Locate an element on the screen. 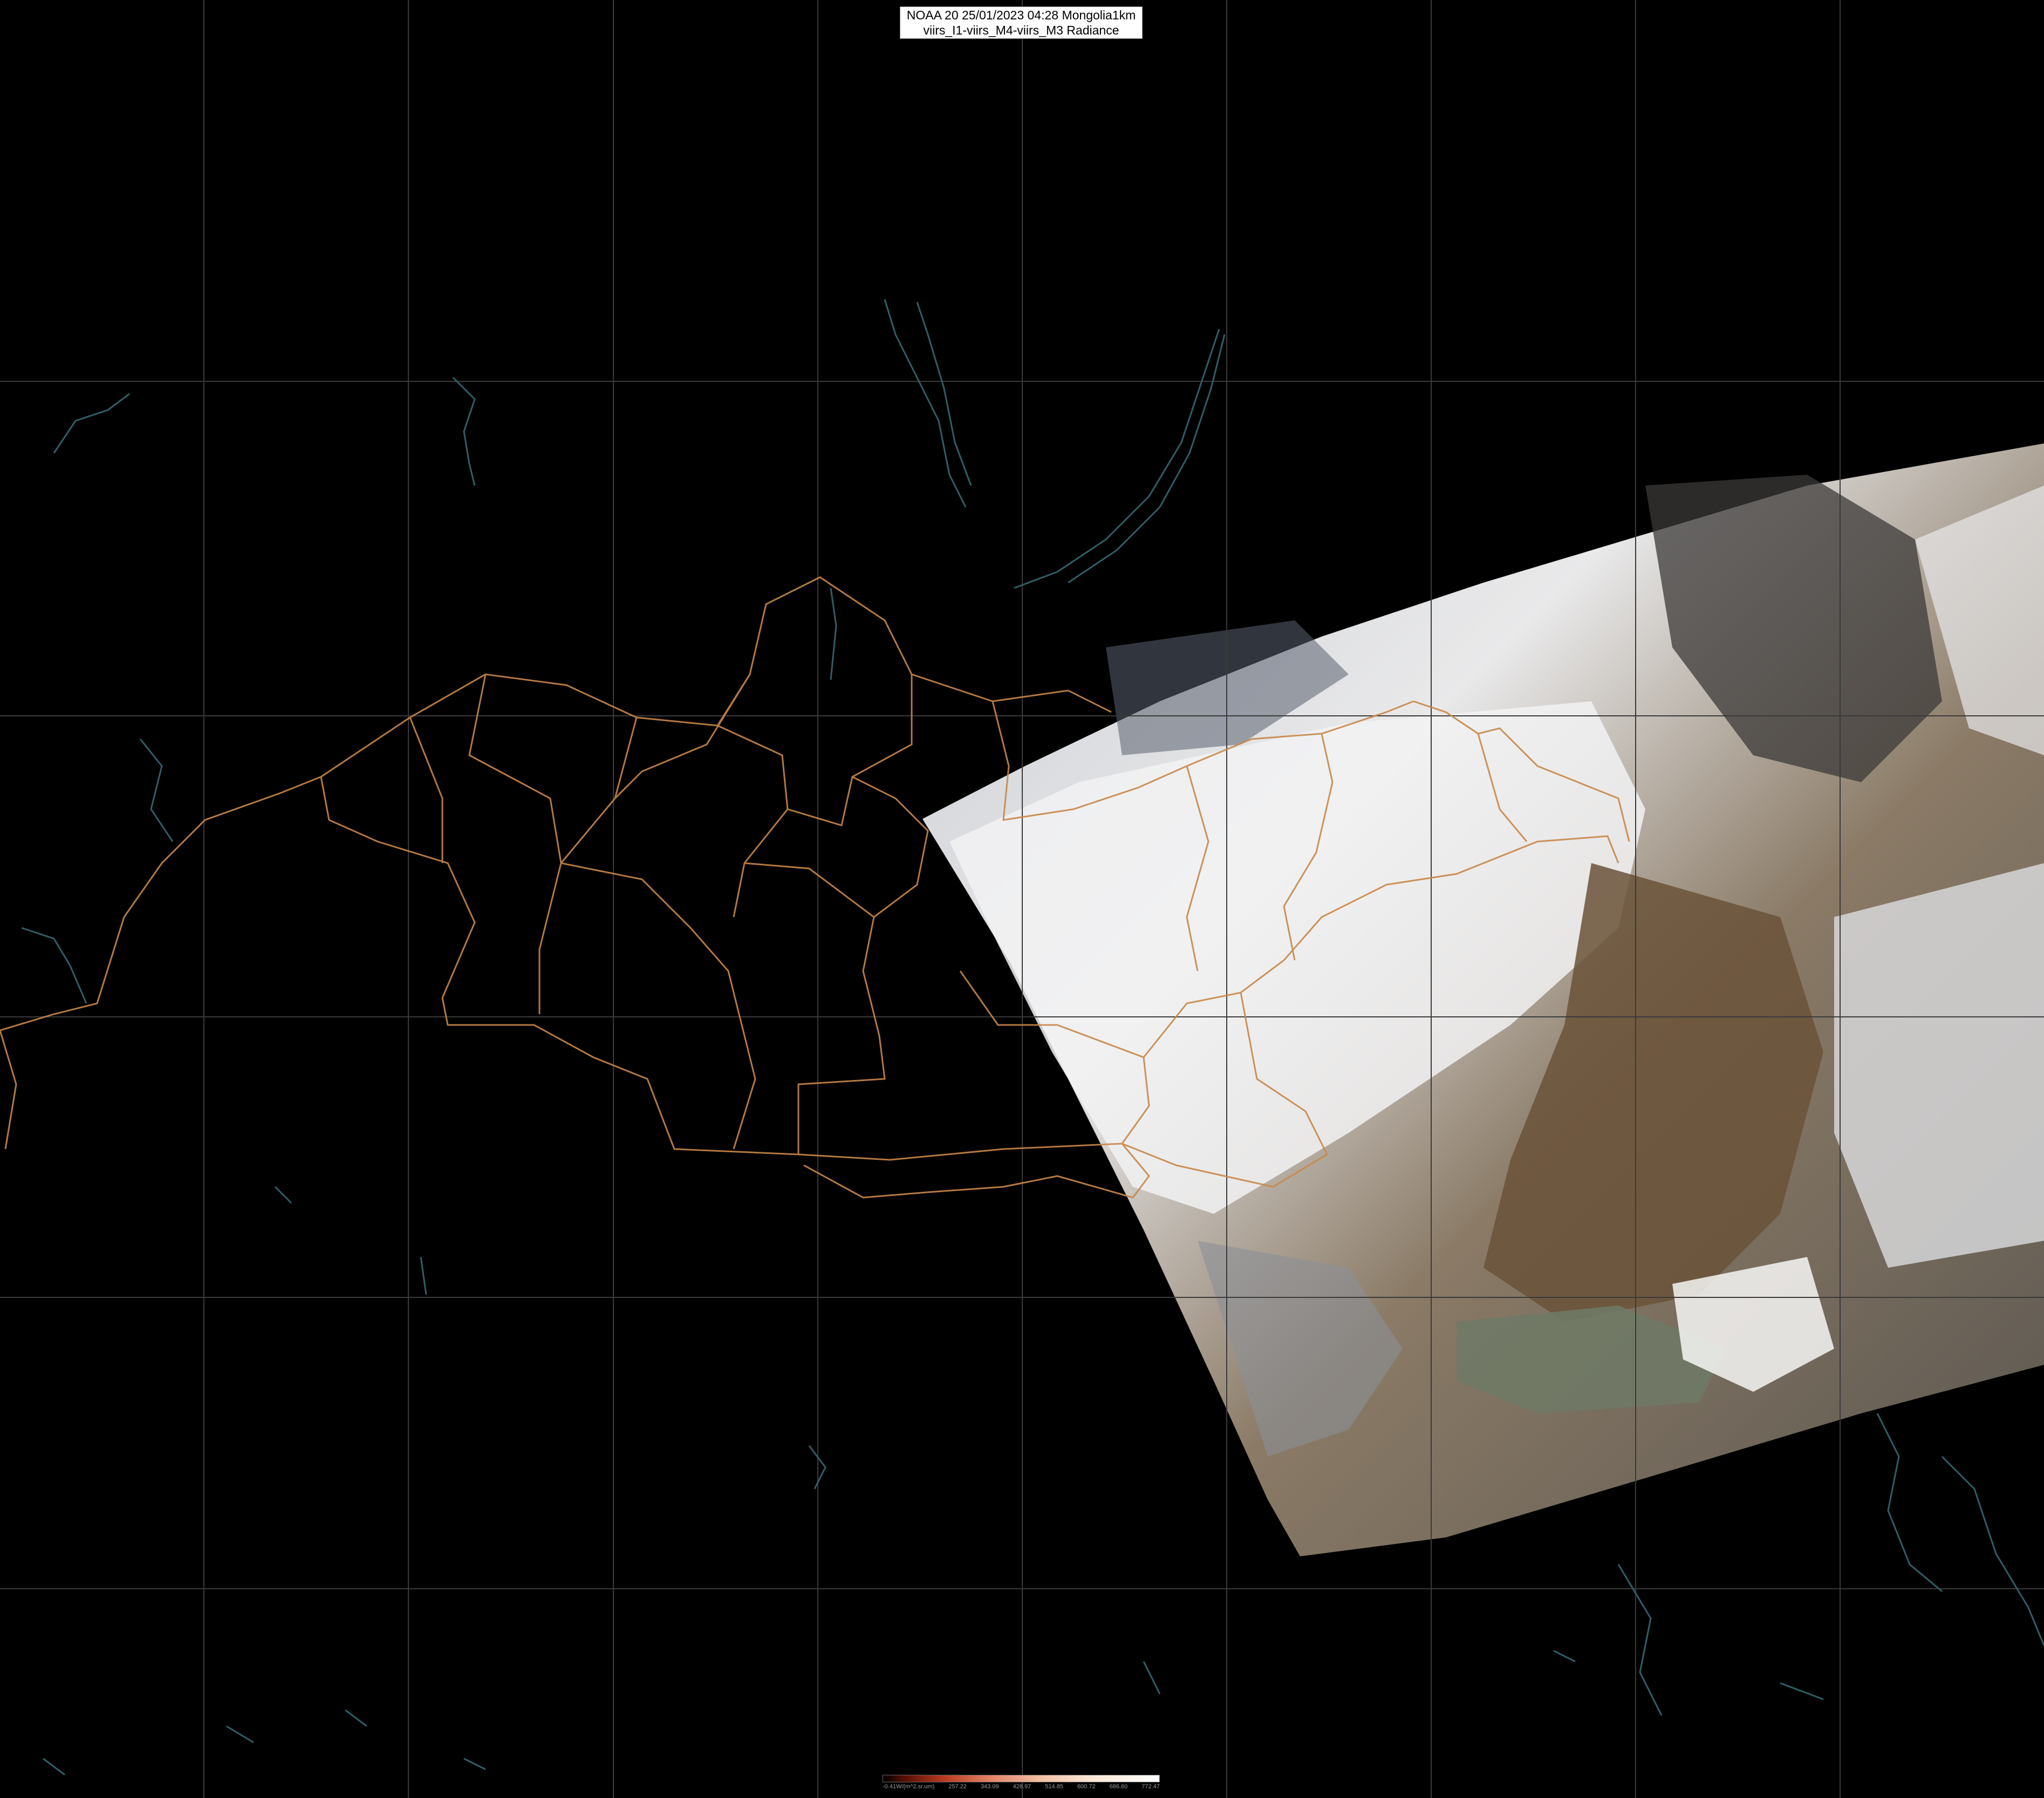 The height and width of the screenshot is (1798, 2044). legend-label: -0.41W/(m^2.sr.um) is located at coordinates (909, 1786).